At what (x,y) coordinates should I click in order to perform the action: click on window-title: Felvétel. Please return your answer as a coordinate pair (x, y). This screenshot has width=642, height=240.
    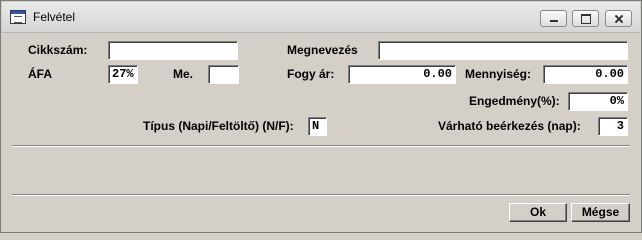
    Looking at the image, I should click on (54, 17).